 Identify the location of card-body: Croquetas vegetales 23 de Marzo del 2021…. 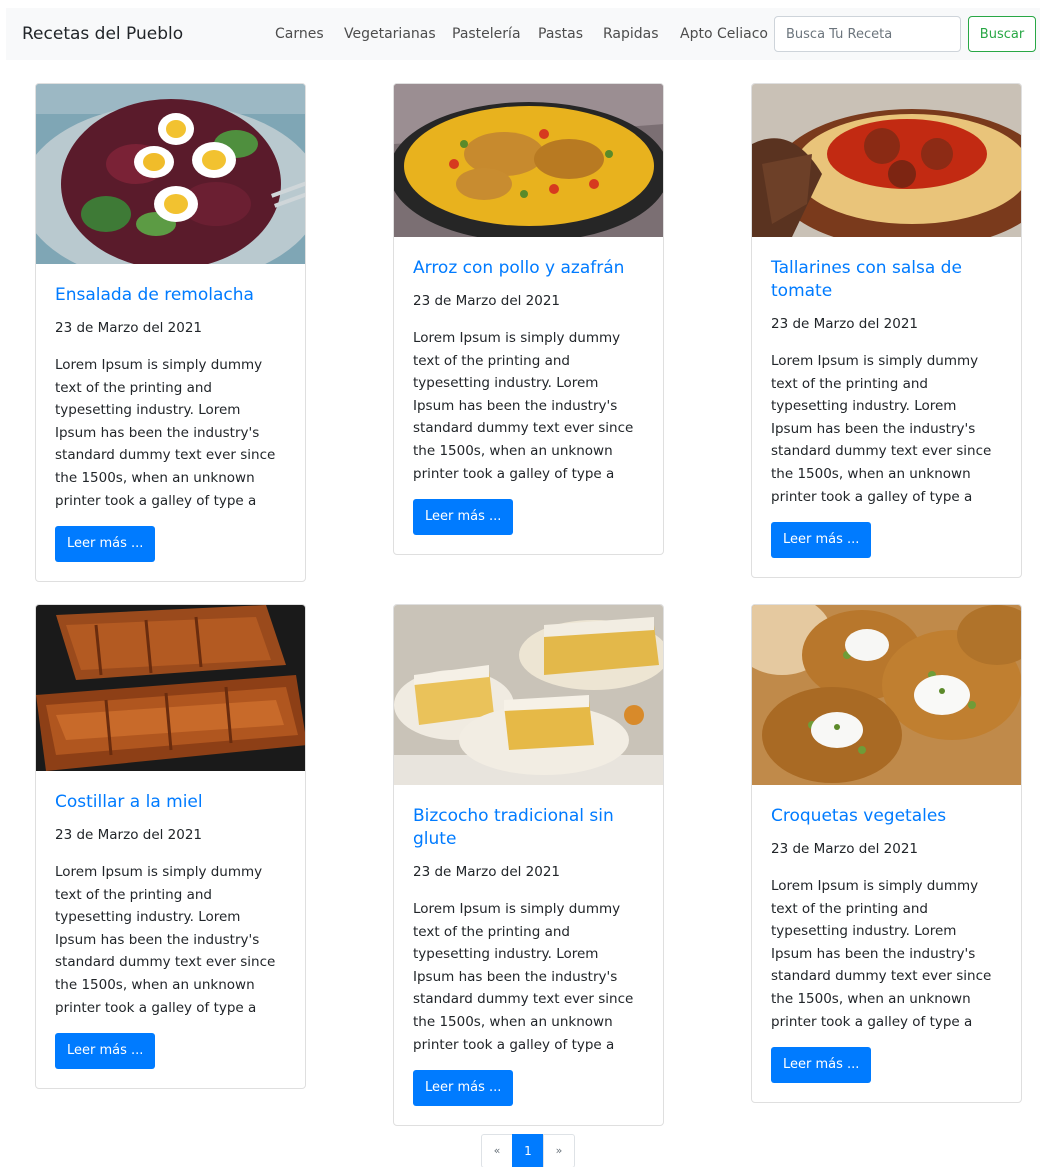
(886, 943).